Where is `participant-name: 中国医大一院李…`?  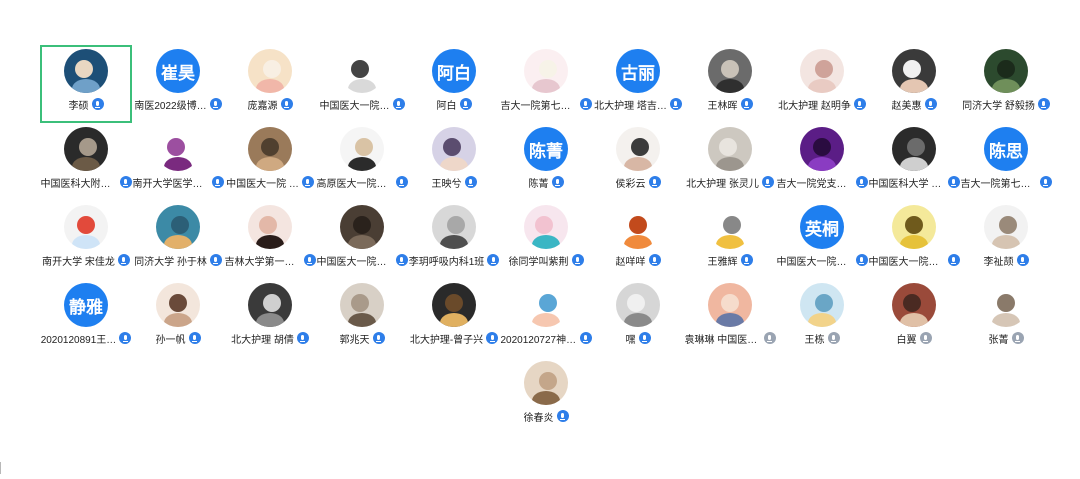
participant-name: 中国医大一院李… is located at coordinates (814, 262).